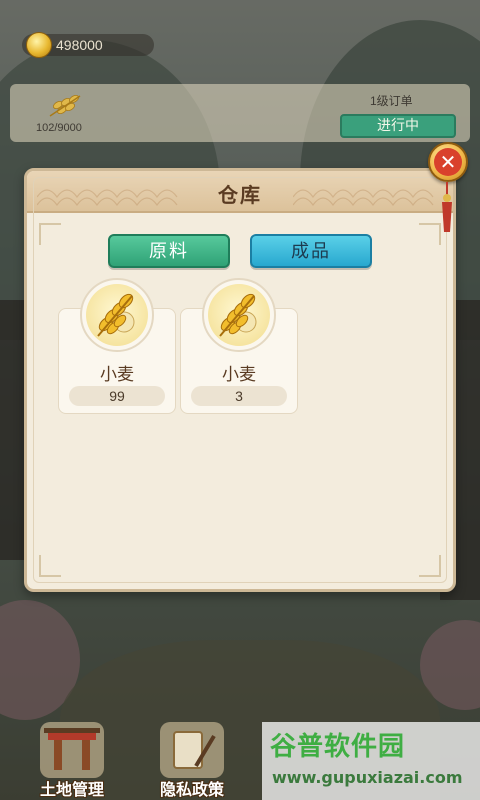 This screenshot has width=480, height=800. I want to click on item-quantity: 3, so click(239, 396).